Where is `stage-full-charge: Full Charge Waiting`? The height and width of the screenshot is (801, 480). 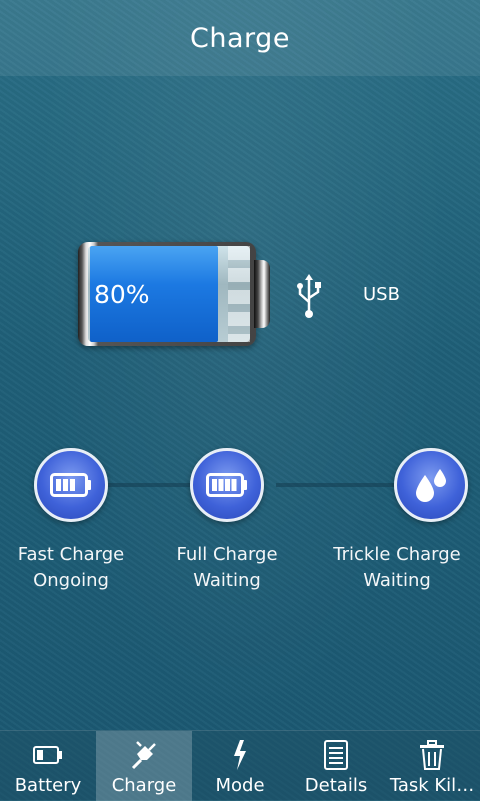 stage-full-charge: Full Charge Waiting is located at coordinates (227, 521).